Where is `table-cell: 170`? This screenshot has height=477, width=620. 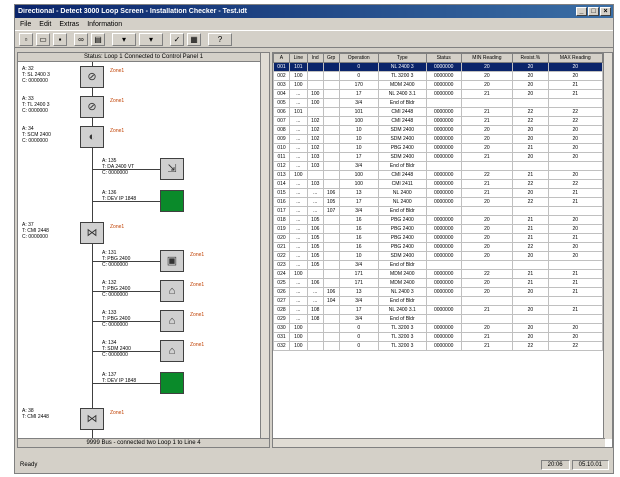 table-cell: 170 is located at coordinates (358, 85).